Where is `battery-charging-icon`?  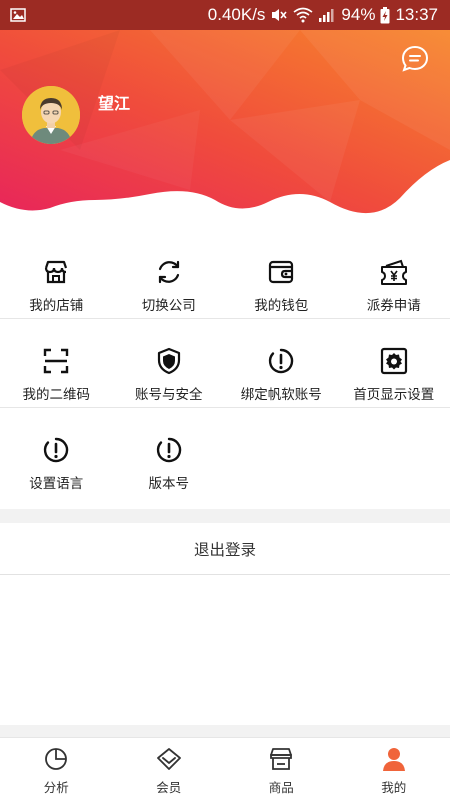
battery-charging-icon is located at coordinates (385, 14).